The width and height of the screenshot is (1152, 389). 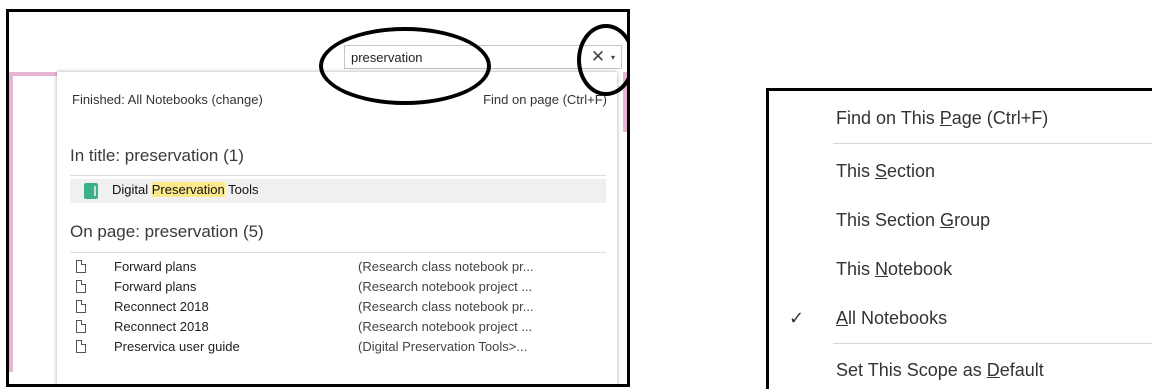 What do you see at coordinates (942, 118) in the screenshot?
I see `menu-item-label: Find on This Page (Ctrl+F)` at bounding box center [942, 118].